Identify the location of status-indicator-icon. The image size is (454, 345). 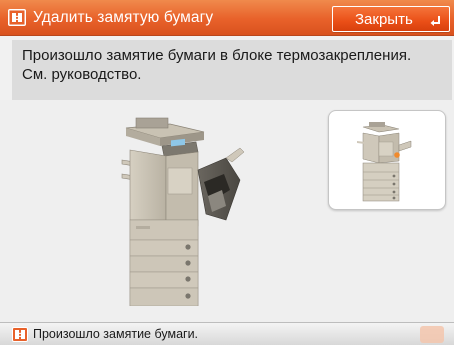
(432, 334).